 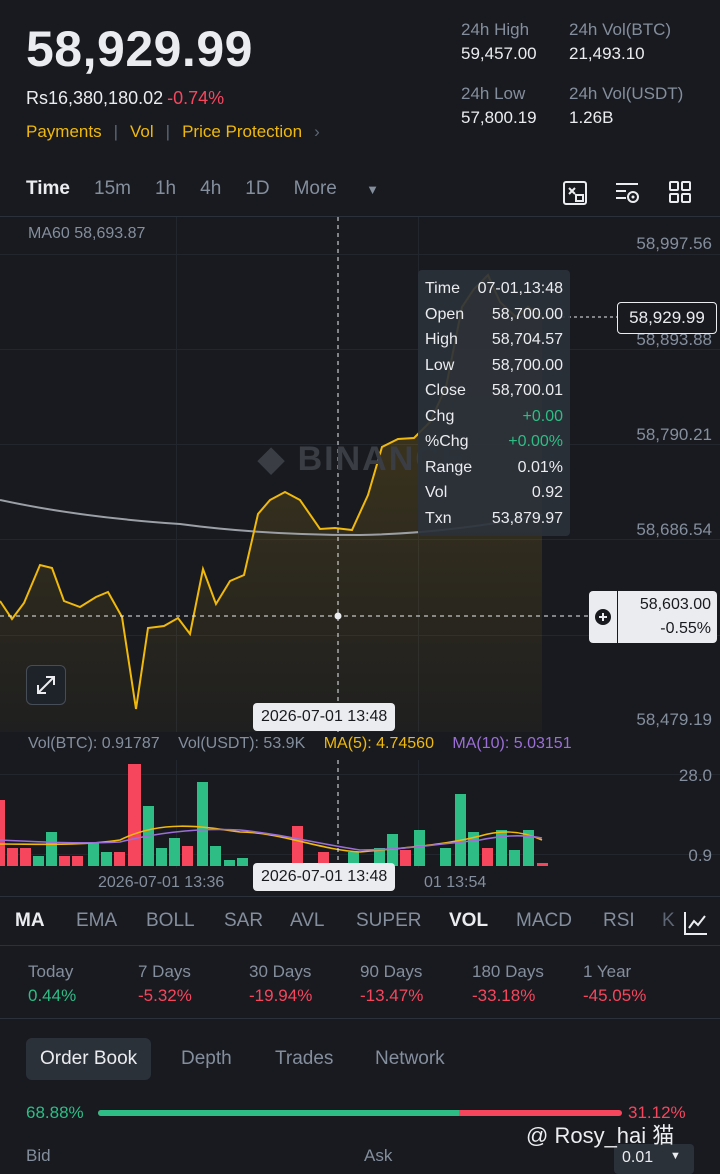 I want to click on more-label: More, so click(x=315, y=188).